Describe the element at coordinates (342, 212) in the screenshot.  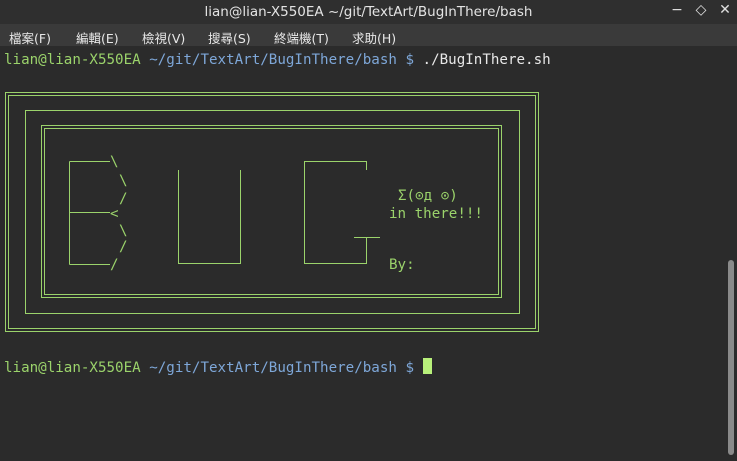
I see `letter-g` at that location.